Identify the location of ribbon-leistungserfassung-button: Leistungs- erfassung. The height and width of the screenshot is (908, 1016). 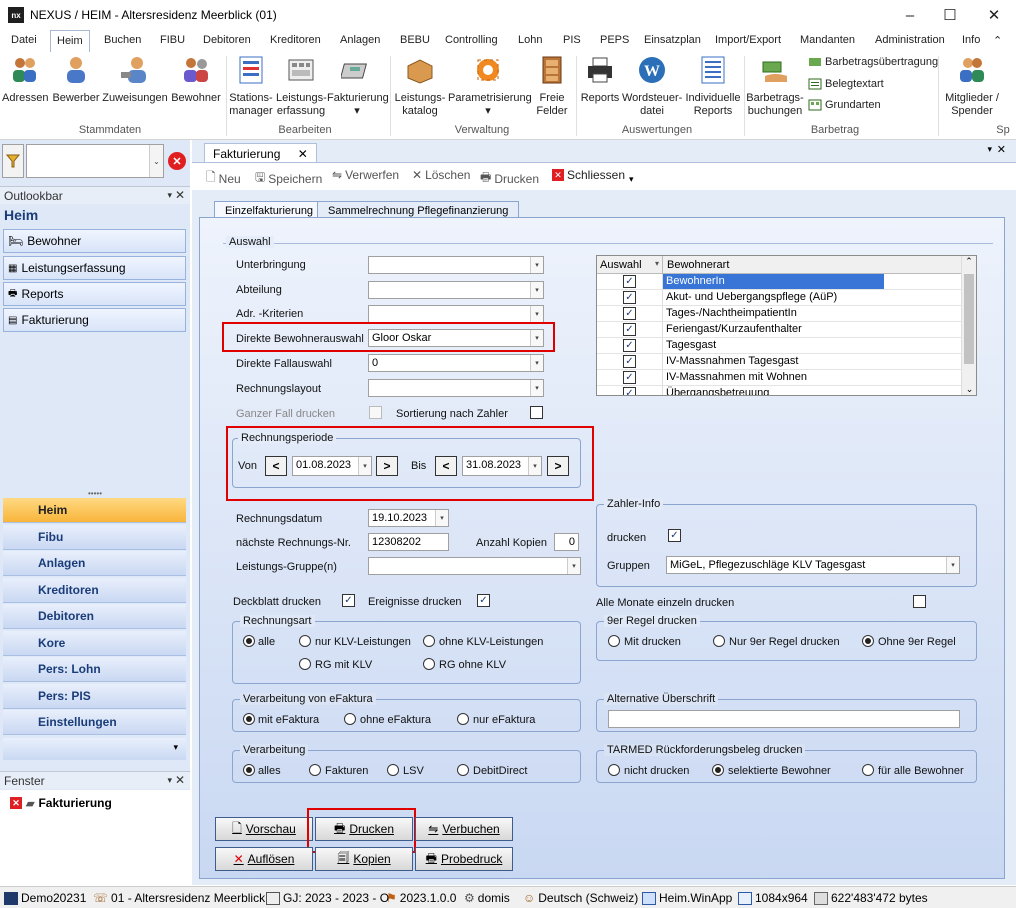
(301, 86).